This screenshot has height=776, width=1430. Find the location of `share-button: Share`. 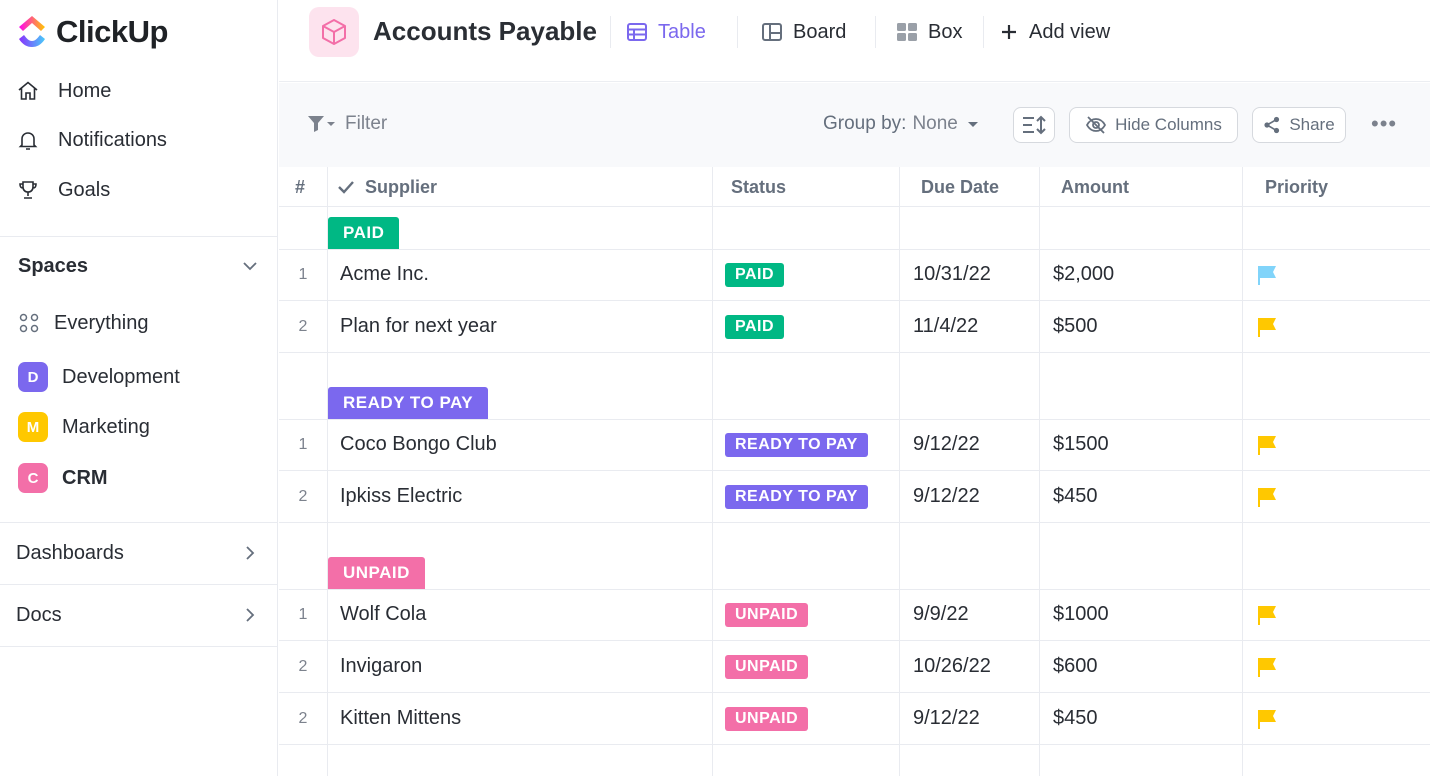

share-button: Share is located at coordinates (1299, 125).